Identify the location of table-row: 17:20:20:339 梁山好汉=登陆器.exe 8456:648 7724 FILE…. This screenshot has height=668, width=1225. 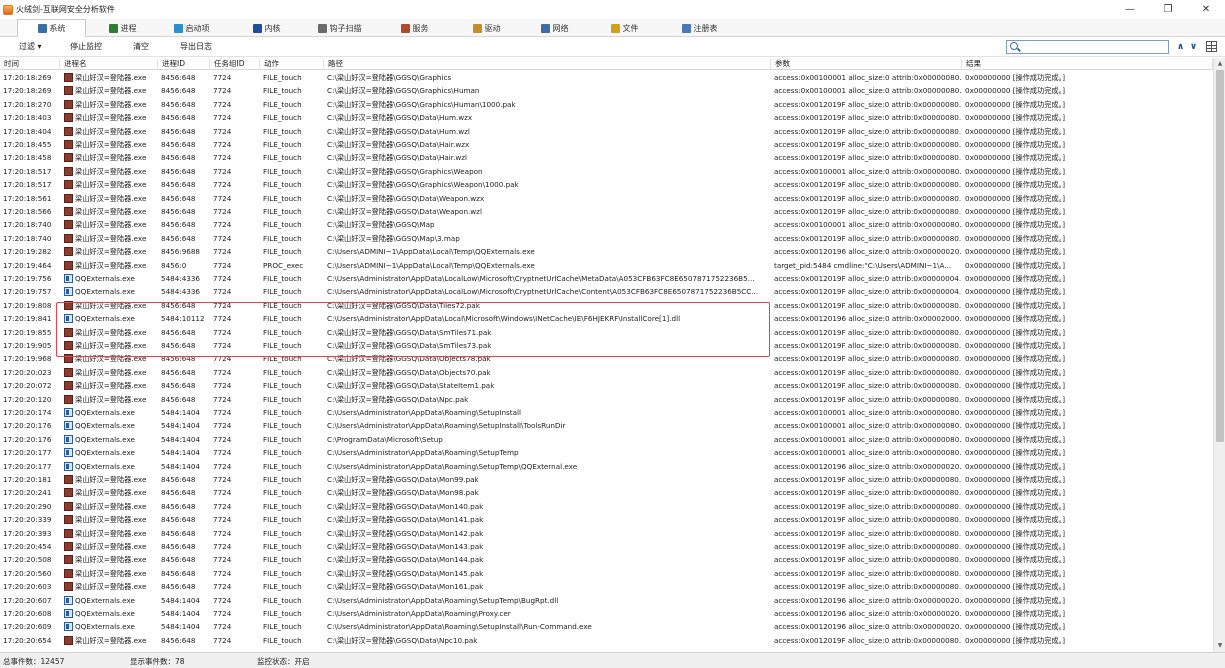
(606, 519).